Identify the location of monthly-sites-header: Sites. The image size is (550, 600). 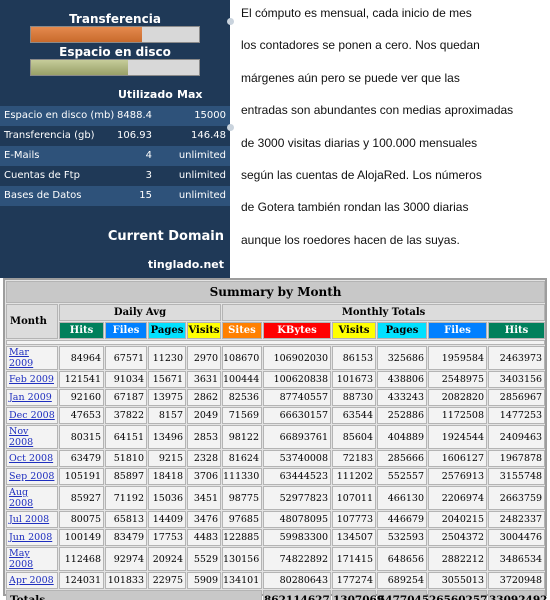
(242, 330).